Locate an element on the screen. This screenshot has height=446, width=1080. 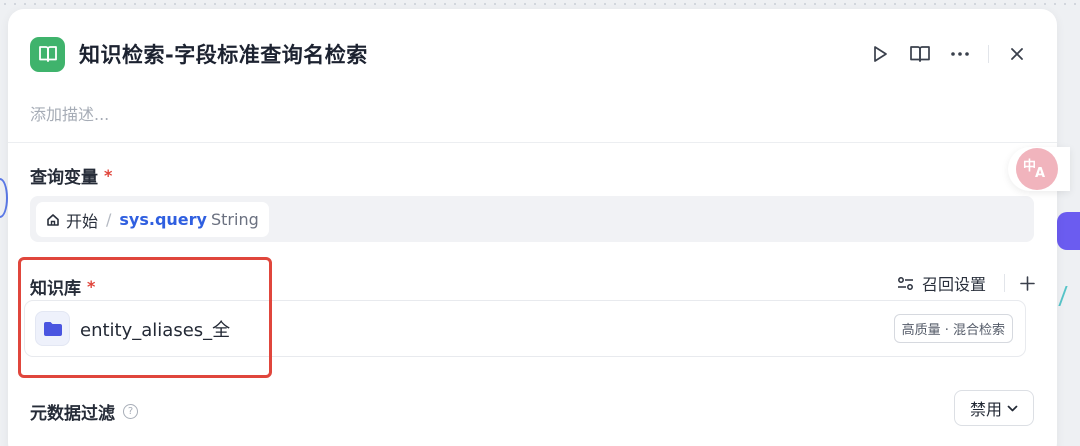
knowledge-base-actions: 召回设置 is located at coordinates (967, 283).